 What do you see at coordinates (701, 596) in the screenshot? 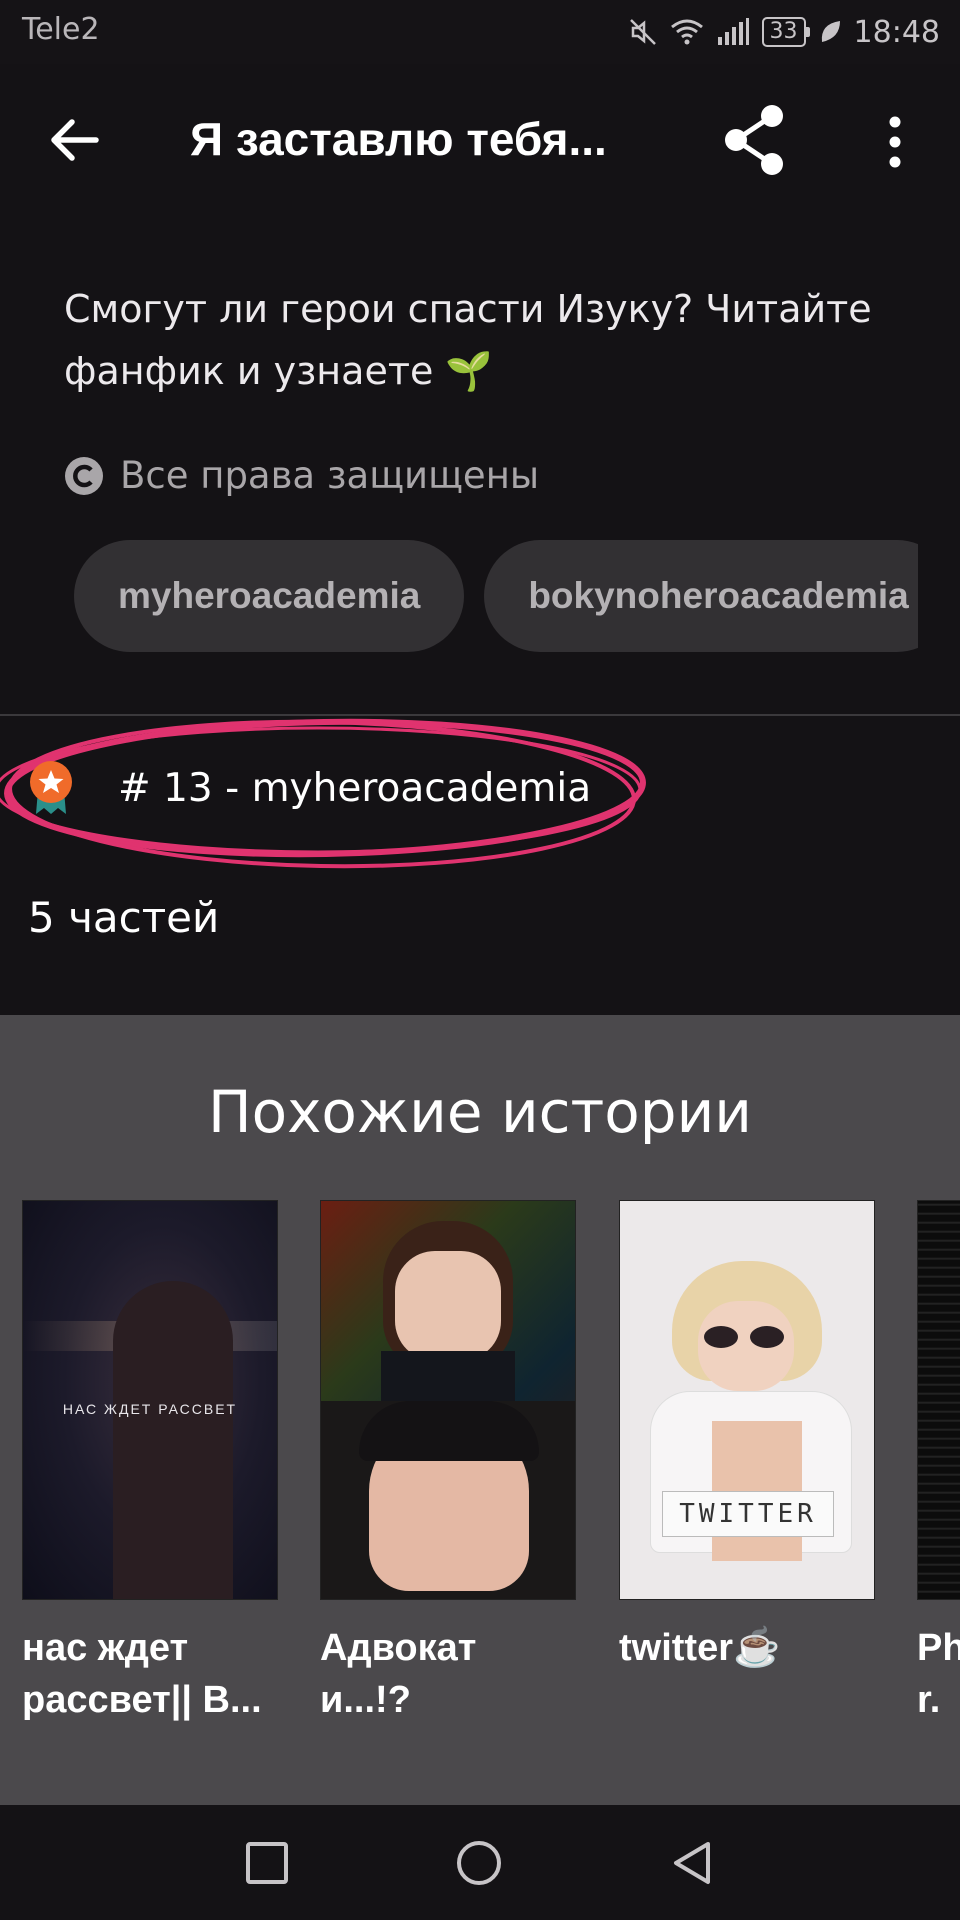
I see `tag-chip: bokynoheroacademia` at bounding box center [701, 596].